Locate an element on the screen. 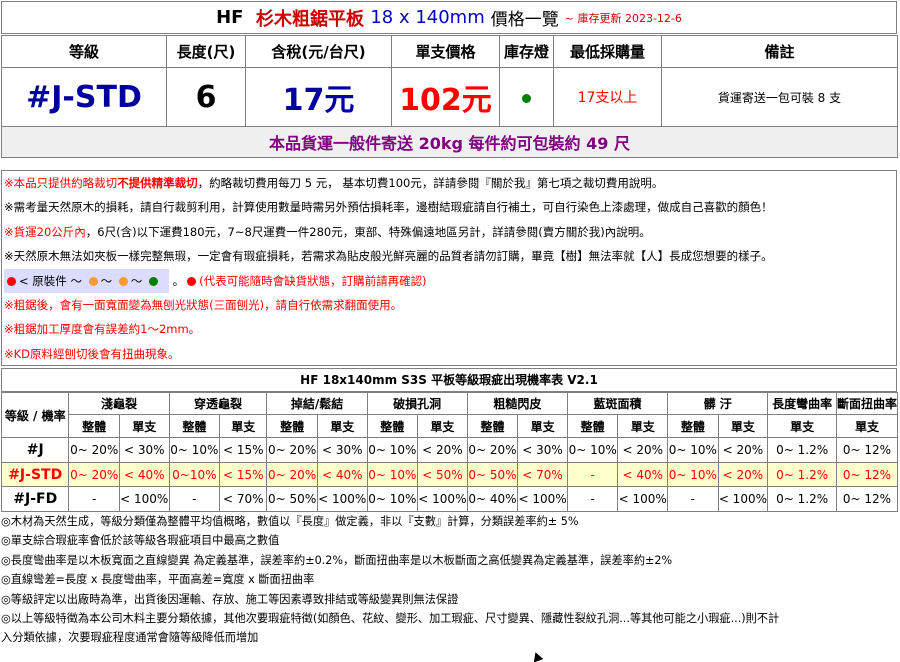  header-stock-light: 庫存燈 is located at coordinates (526, 51).